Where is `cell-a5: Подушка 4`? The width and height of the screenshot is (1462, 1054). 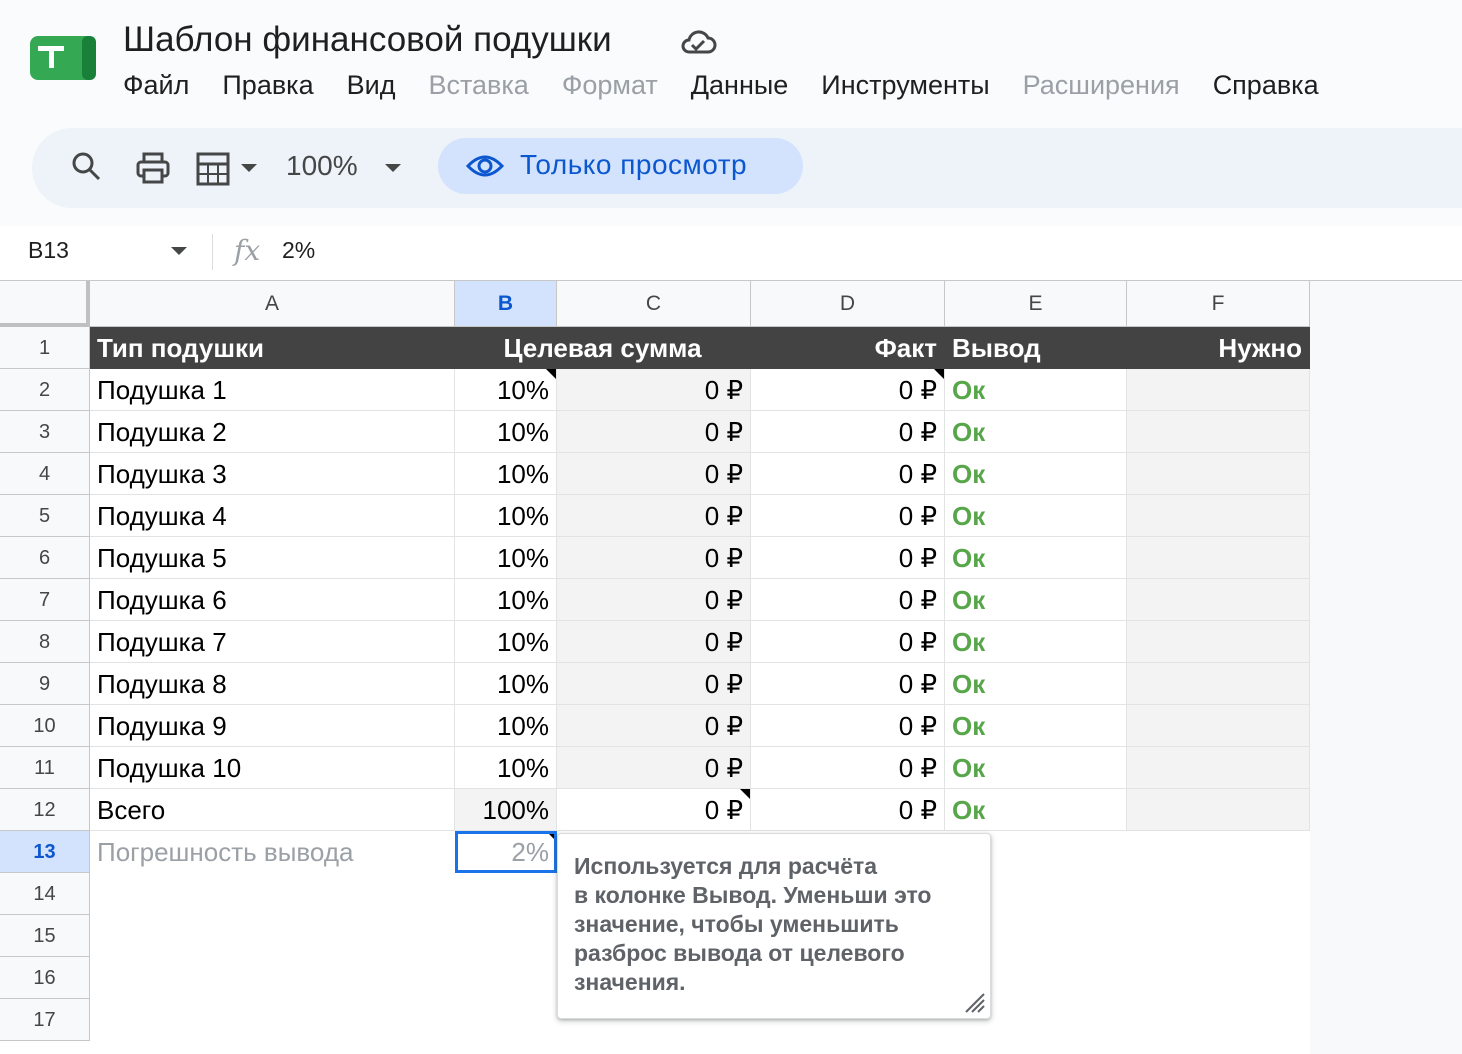 cell-a5: Подушка 4 is located at coordinates (272, 516).